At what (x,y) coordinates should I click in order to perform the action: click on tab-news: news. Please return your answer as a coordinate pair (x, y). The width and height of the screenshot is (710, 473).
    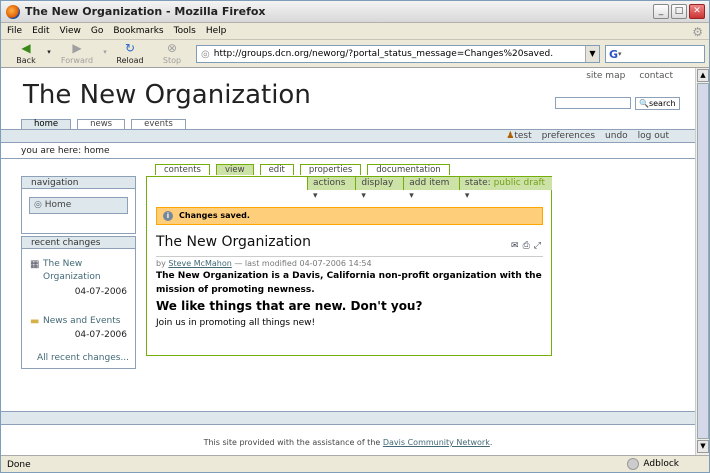
    Looking at the image, I should click on (101, 124).